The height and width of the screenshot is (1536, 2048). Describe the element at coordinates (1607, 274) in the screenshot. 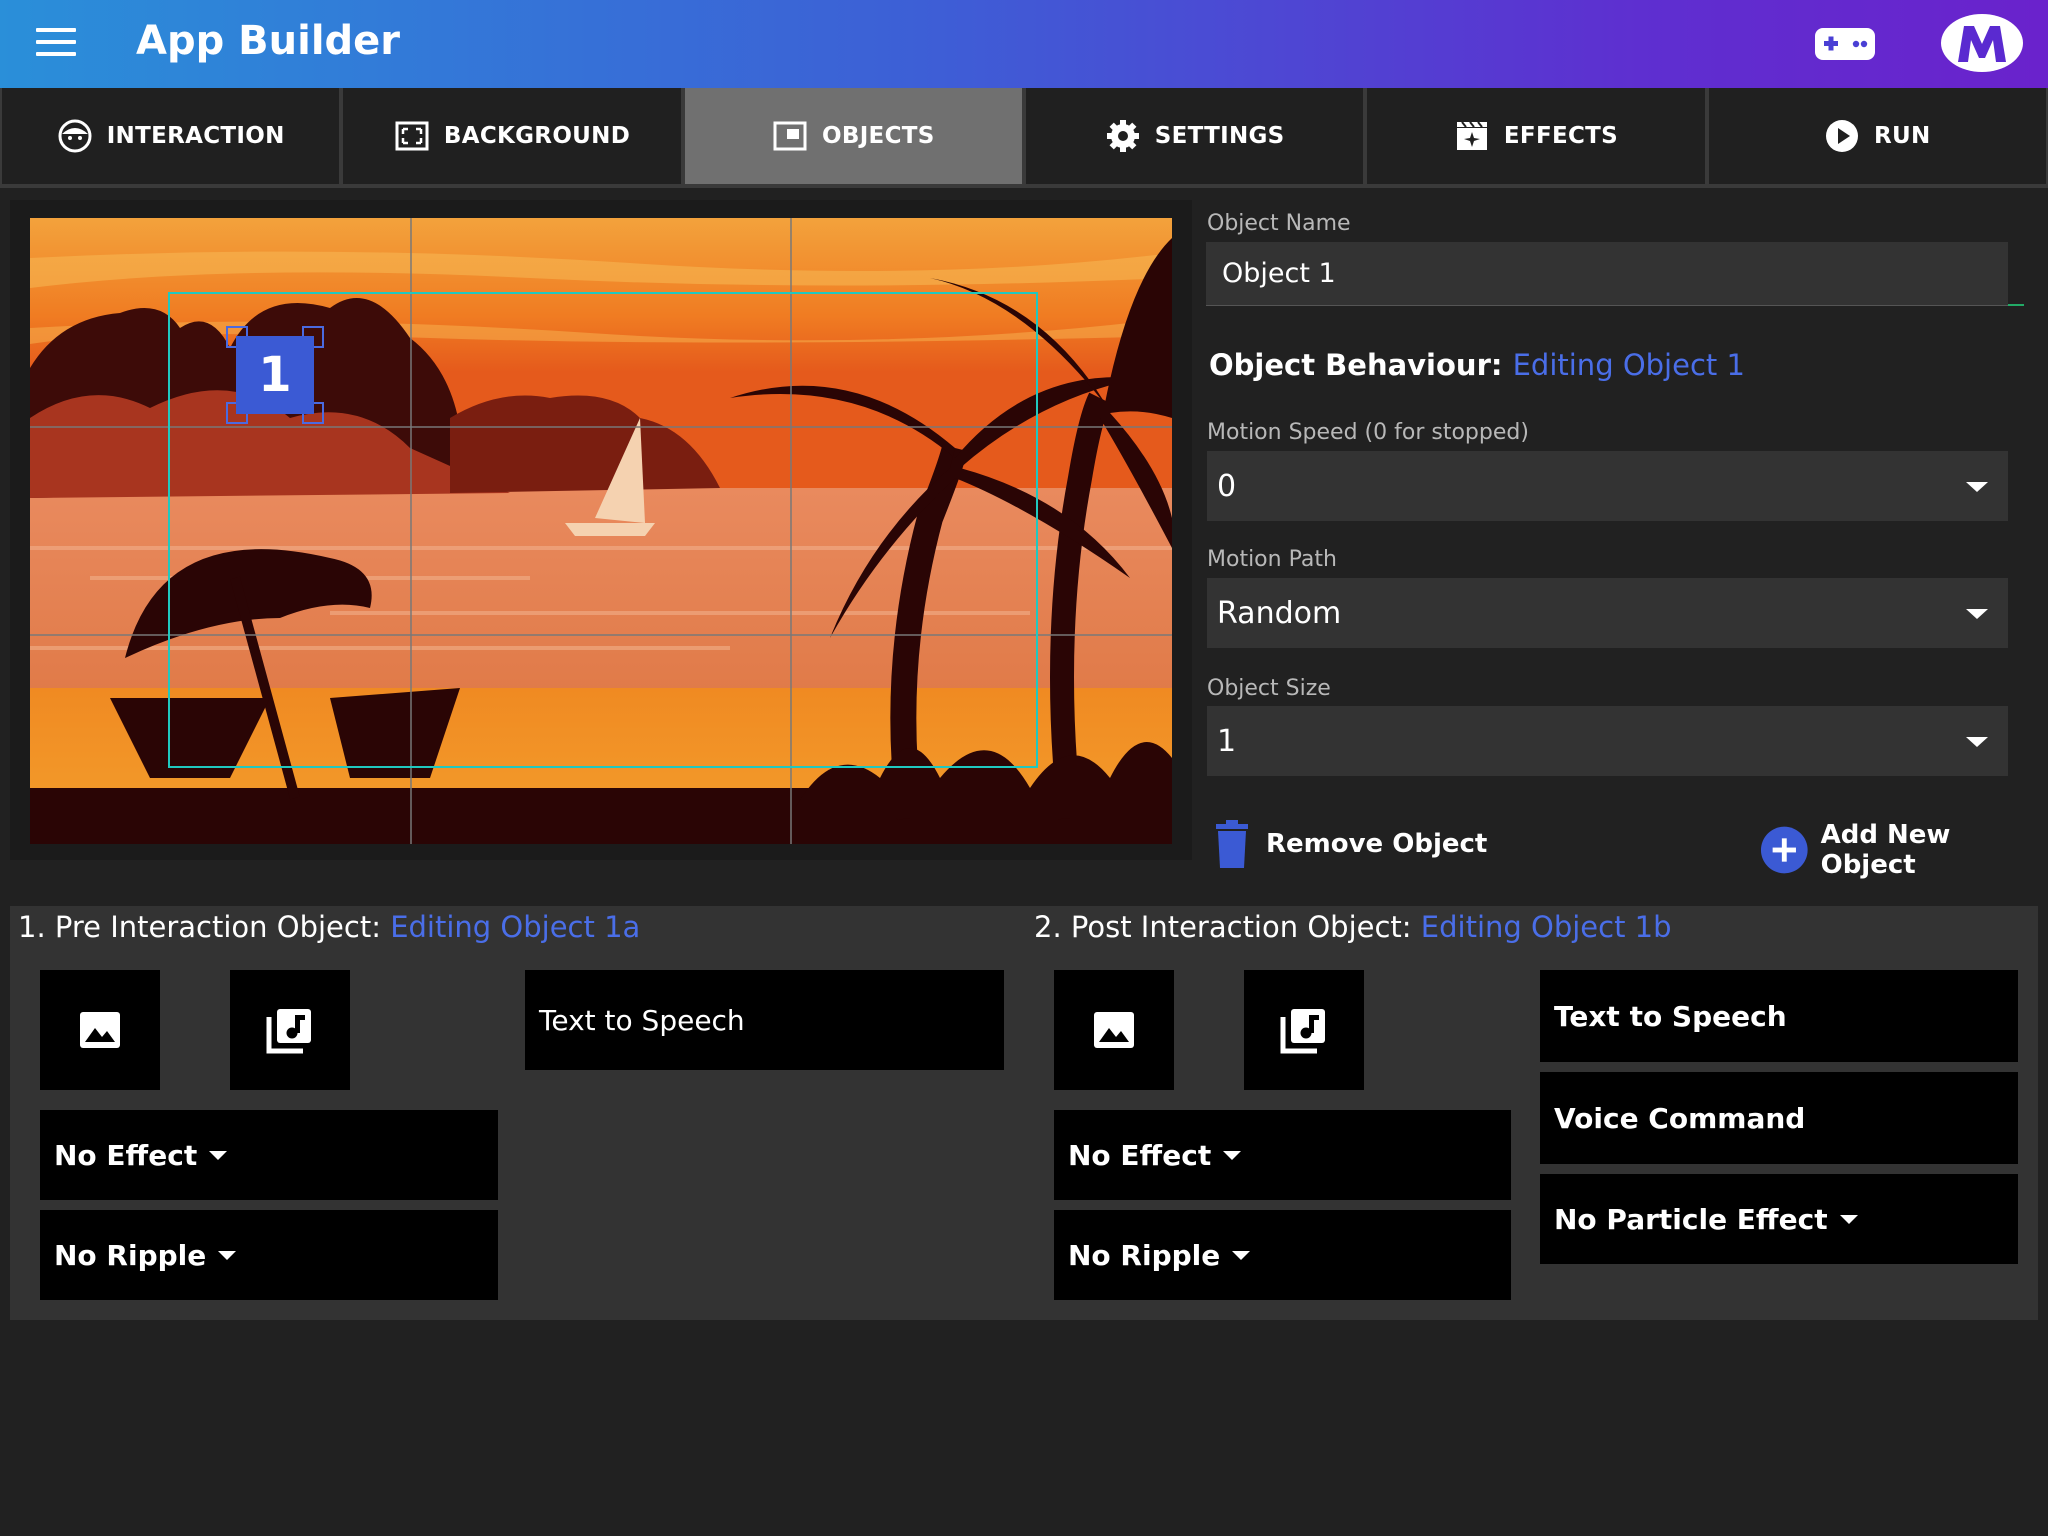

I see `object-name-input` at that location.